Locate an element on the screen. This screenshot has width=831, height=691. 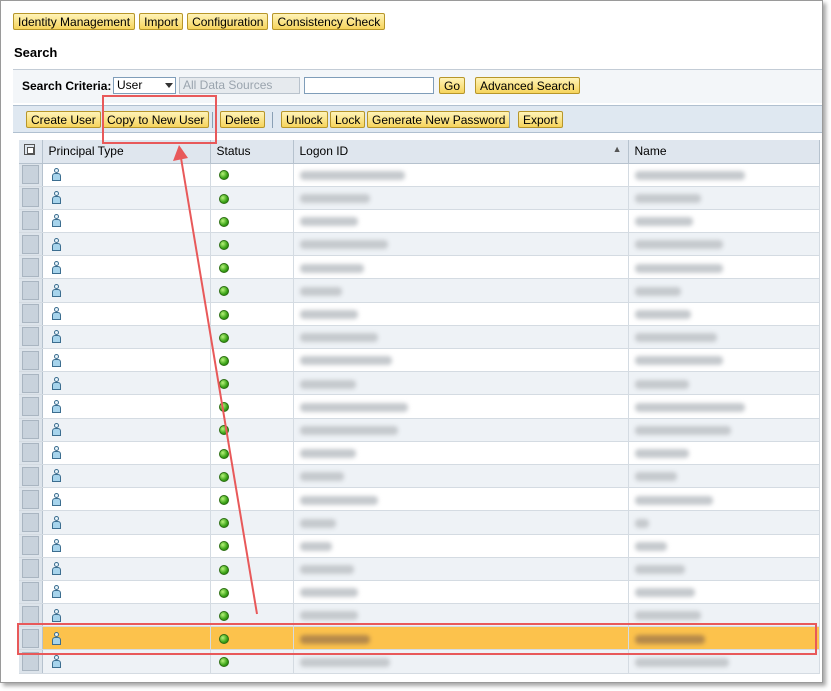
annotation-arrow-head is located at coordinates (180, 153).